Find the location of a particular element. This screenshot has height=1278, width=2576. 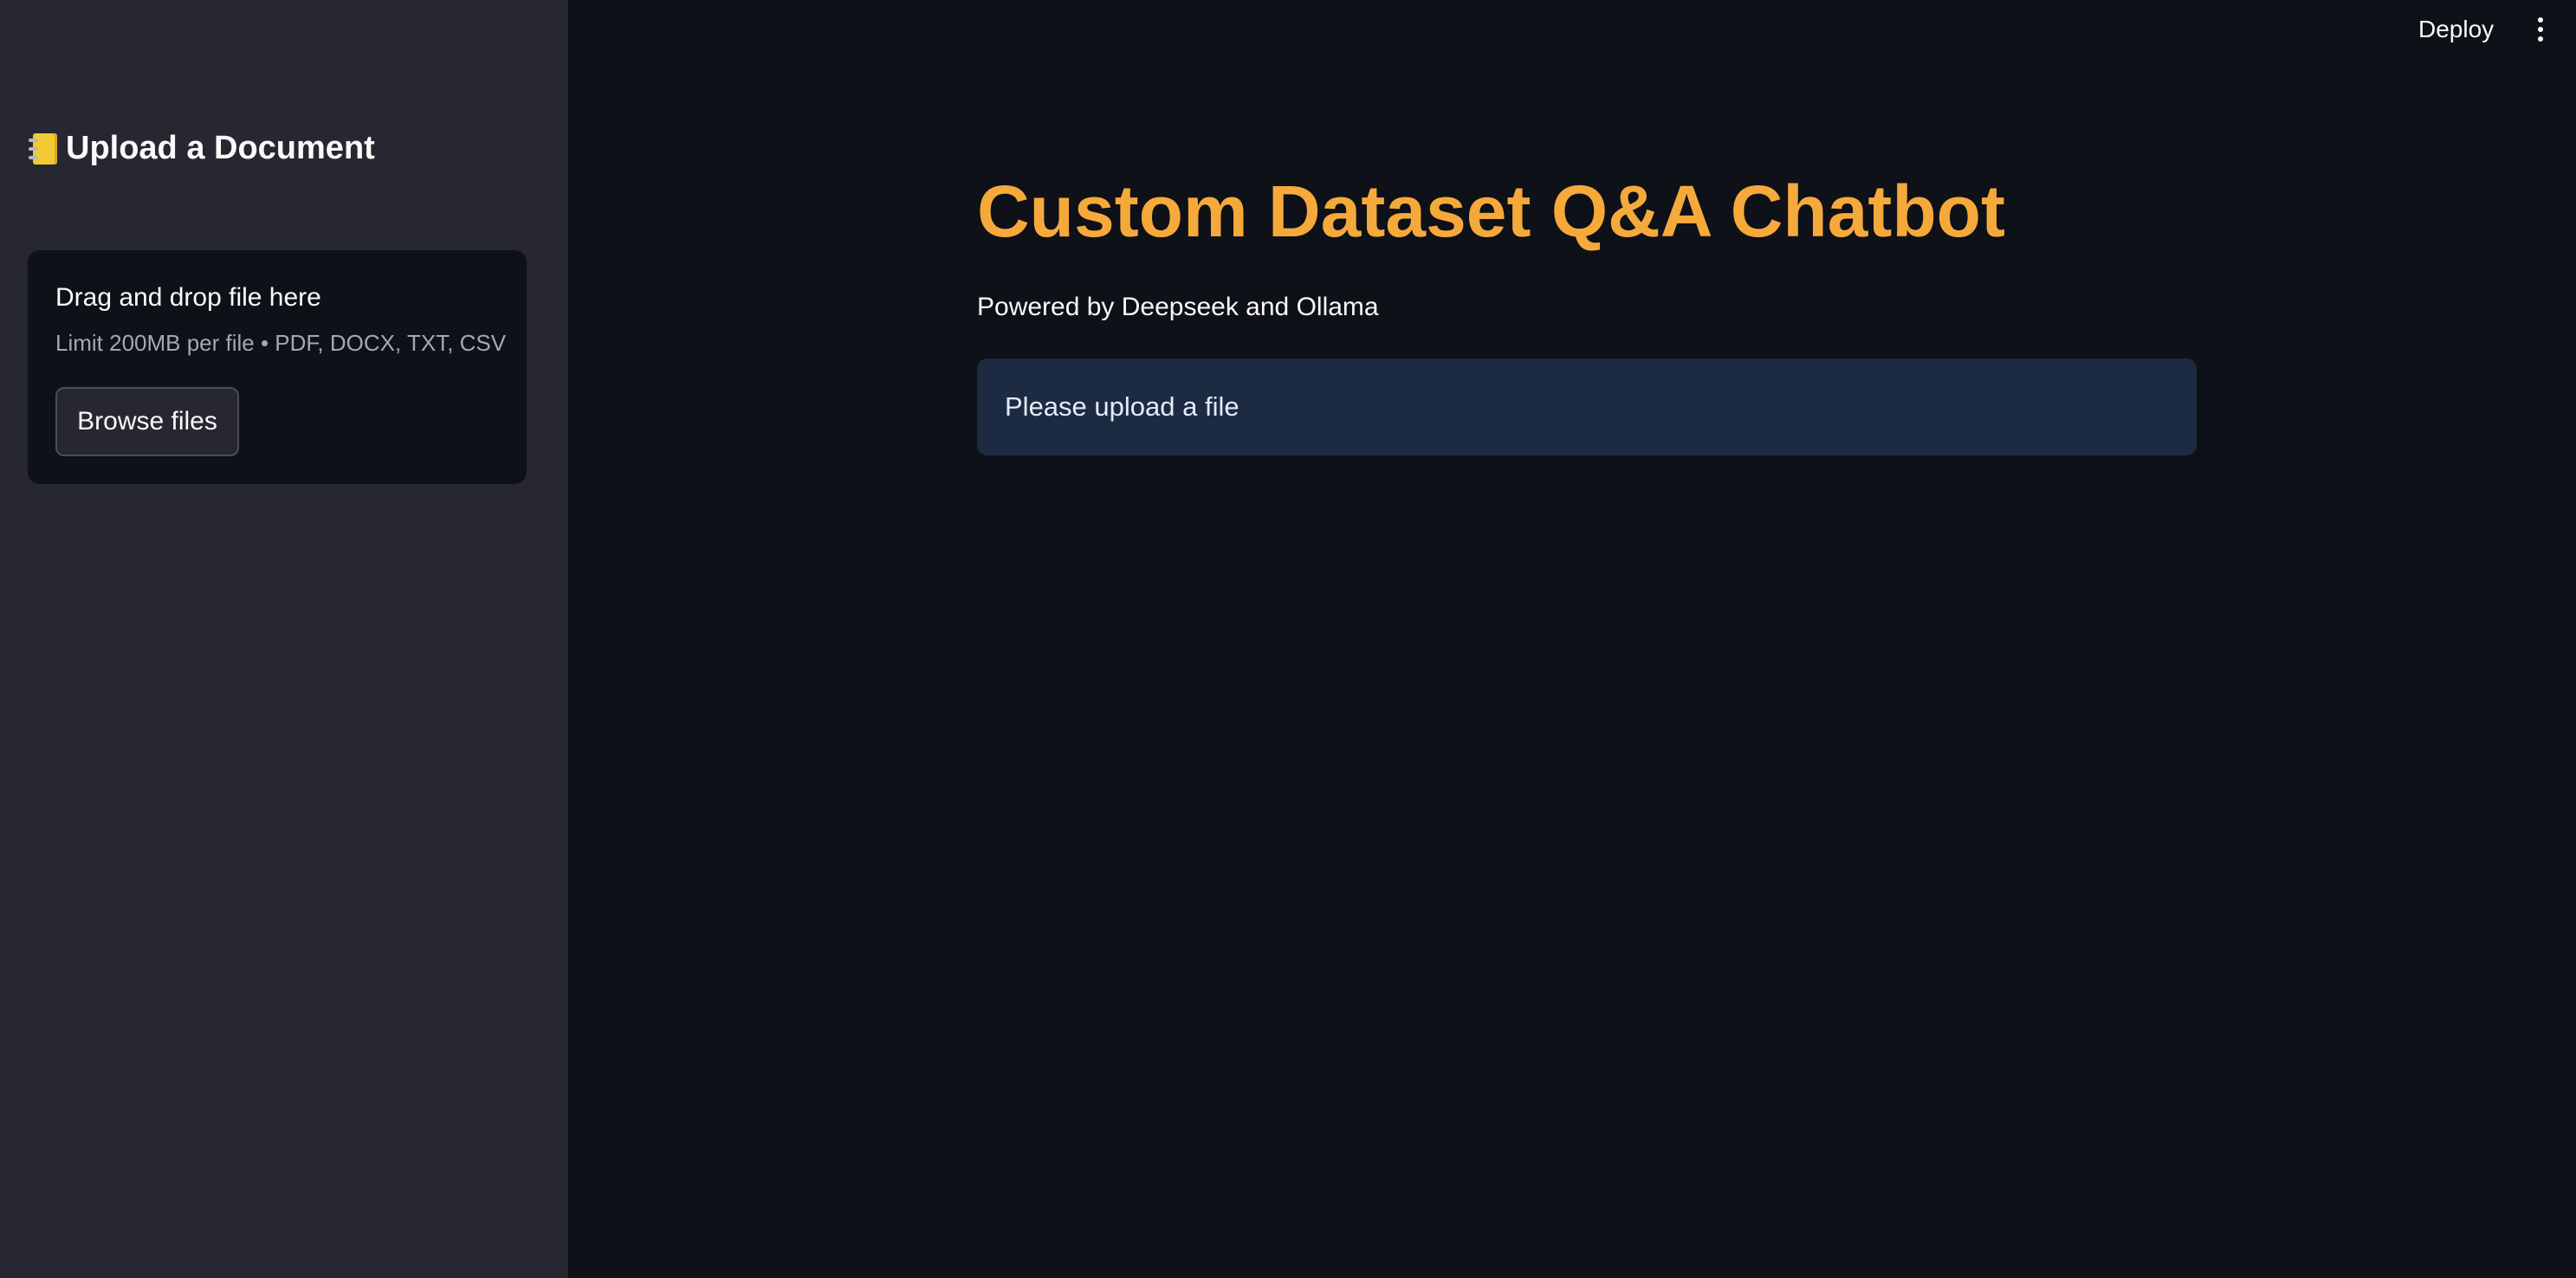

page-title: Custom Dataset Q&A Chatbot is located at coordinates (1491, 211).